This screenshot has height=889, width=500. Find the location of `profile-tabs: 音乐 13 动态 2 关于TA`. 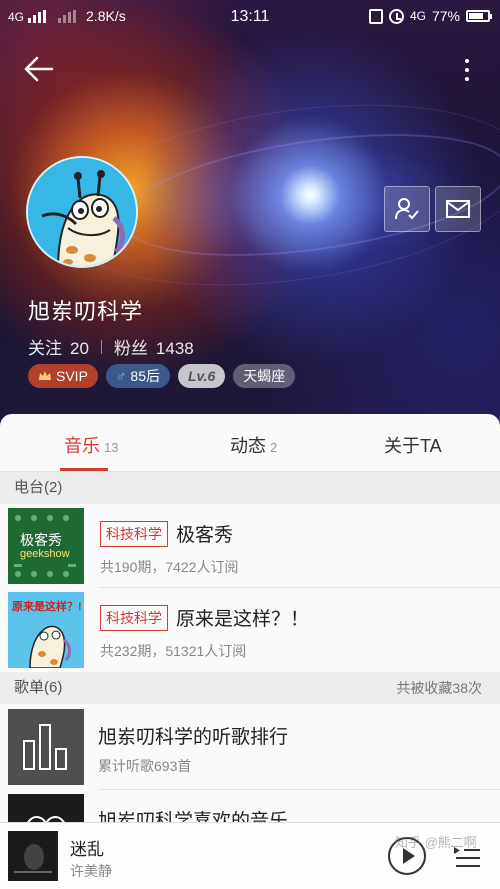

profile-tabs: 音乐 13 动态 2 关于TA is located at coordinates (250, 443).